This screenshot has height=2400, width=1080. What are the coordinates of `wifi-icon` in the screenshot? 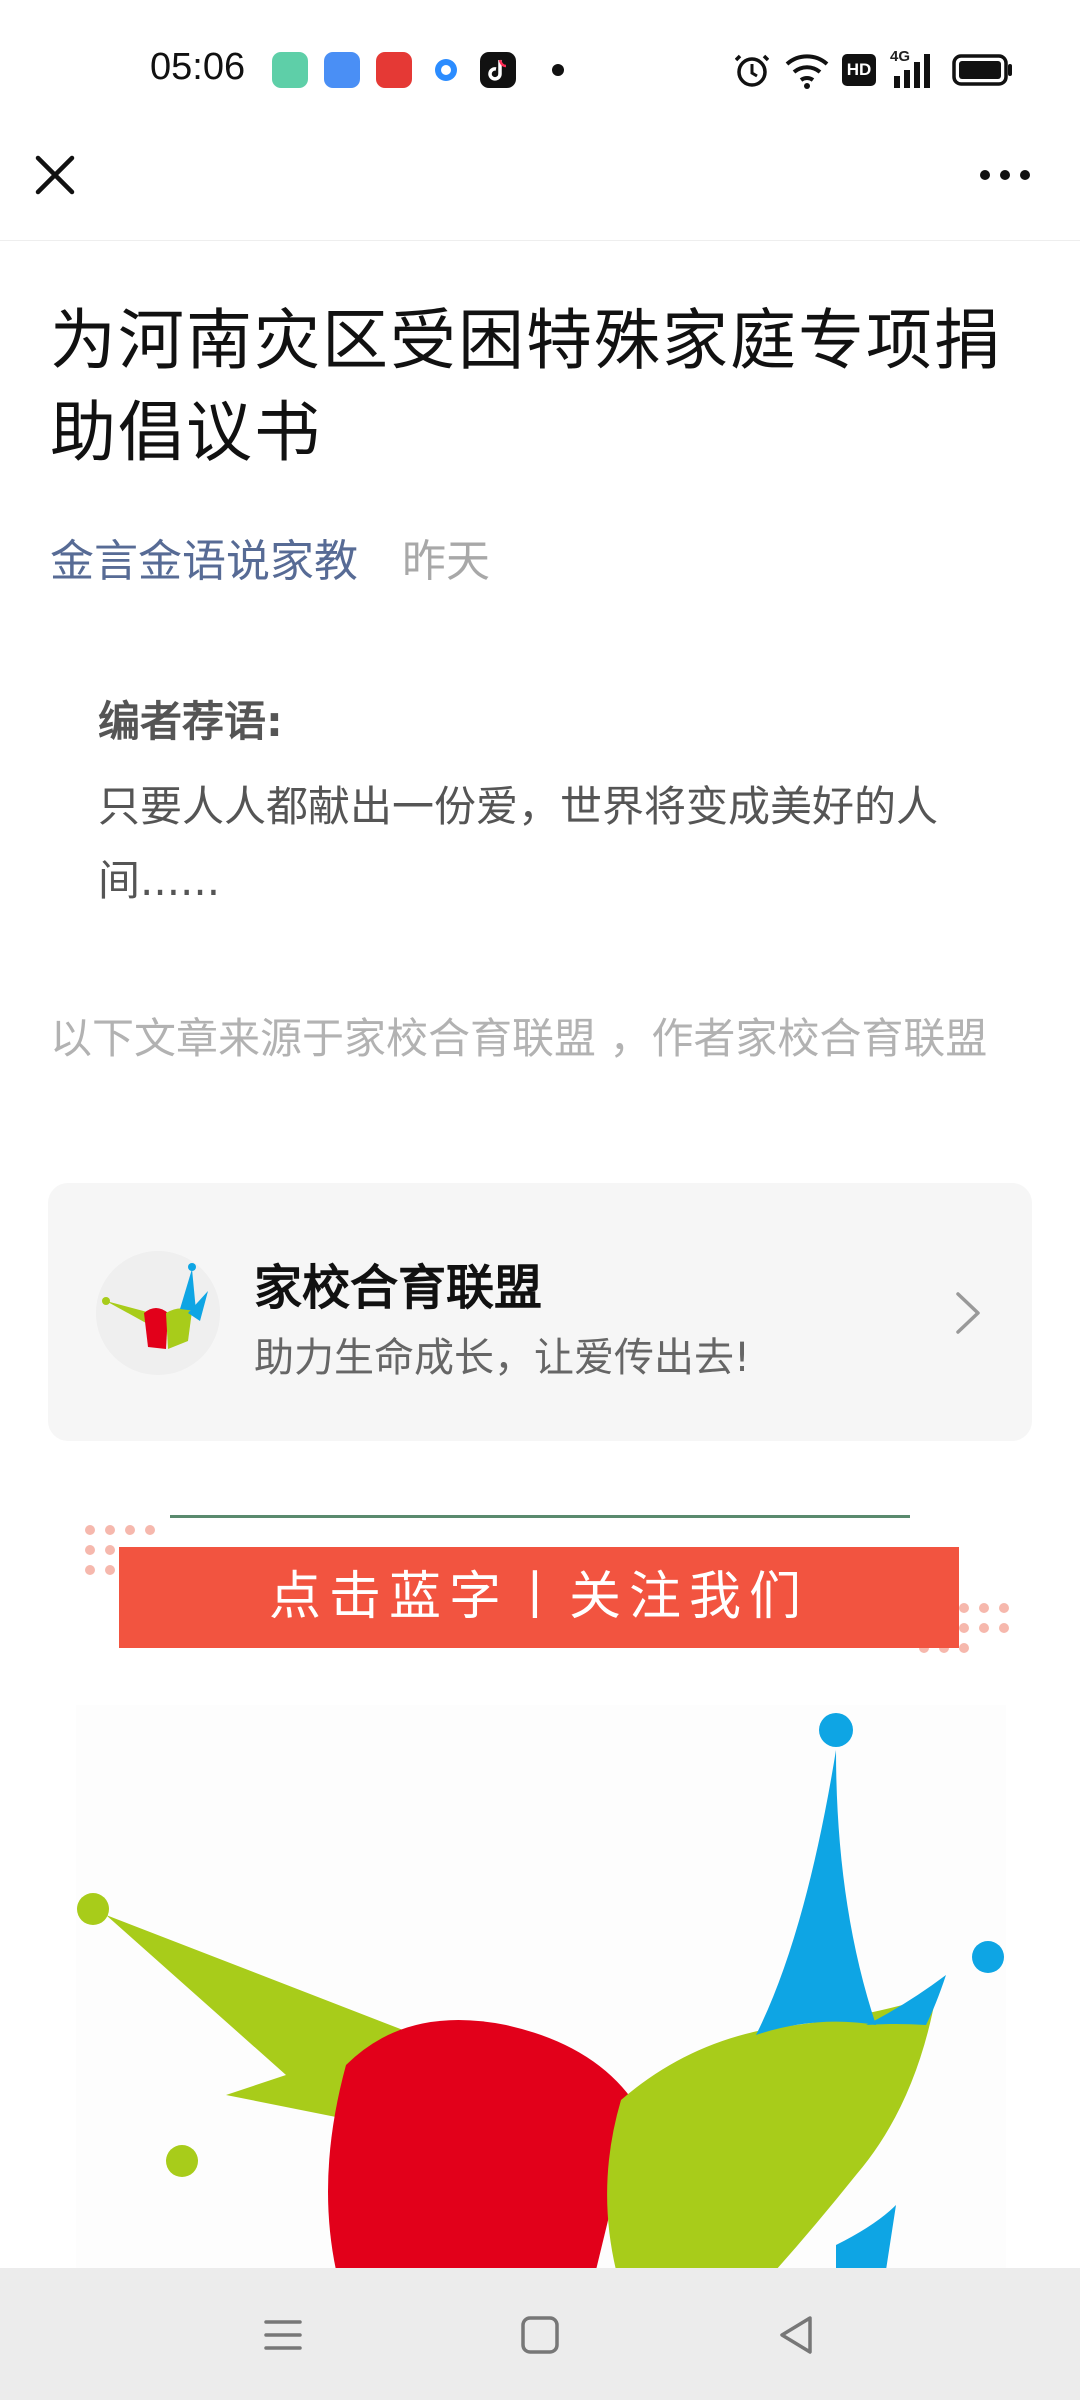 It's located at (807, 71).